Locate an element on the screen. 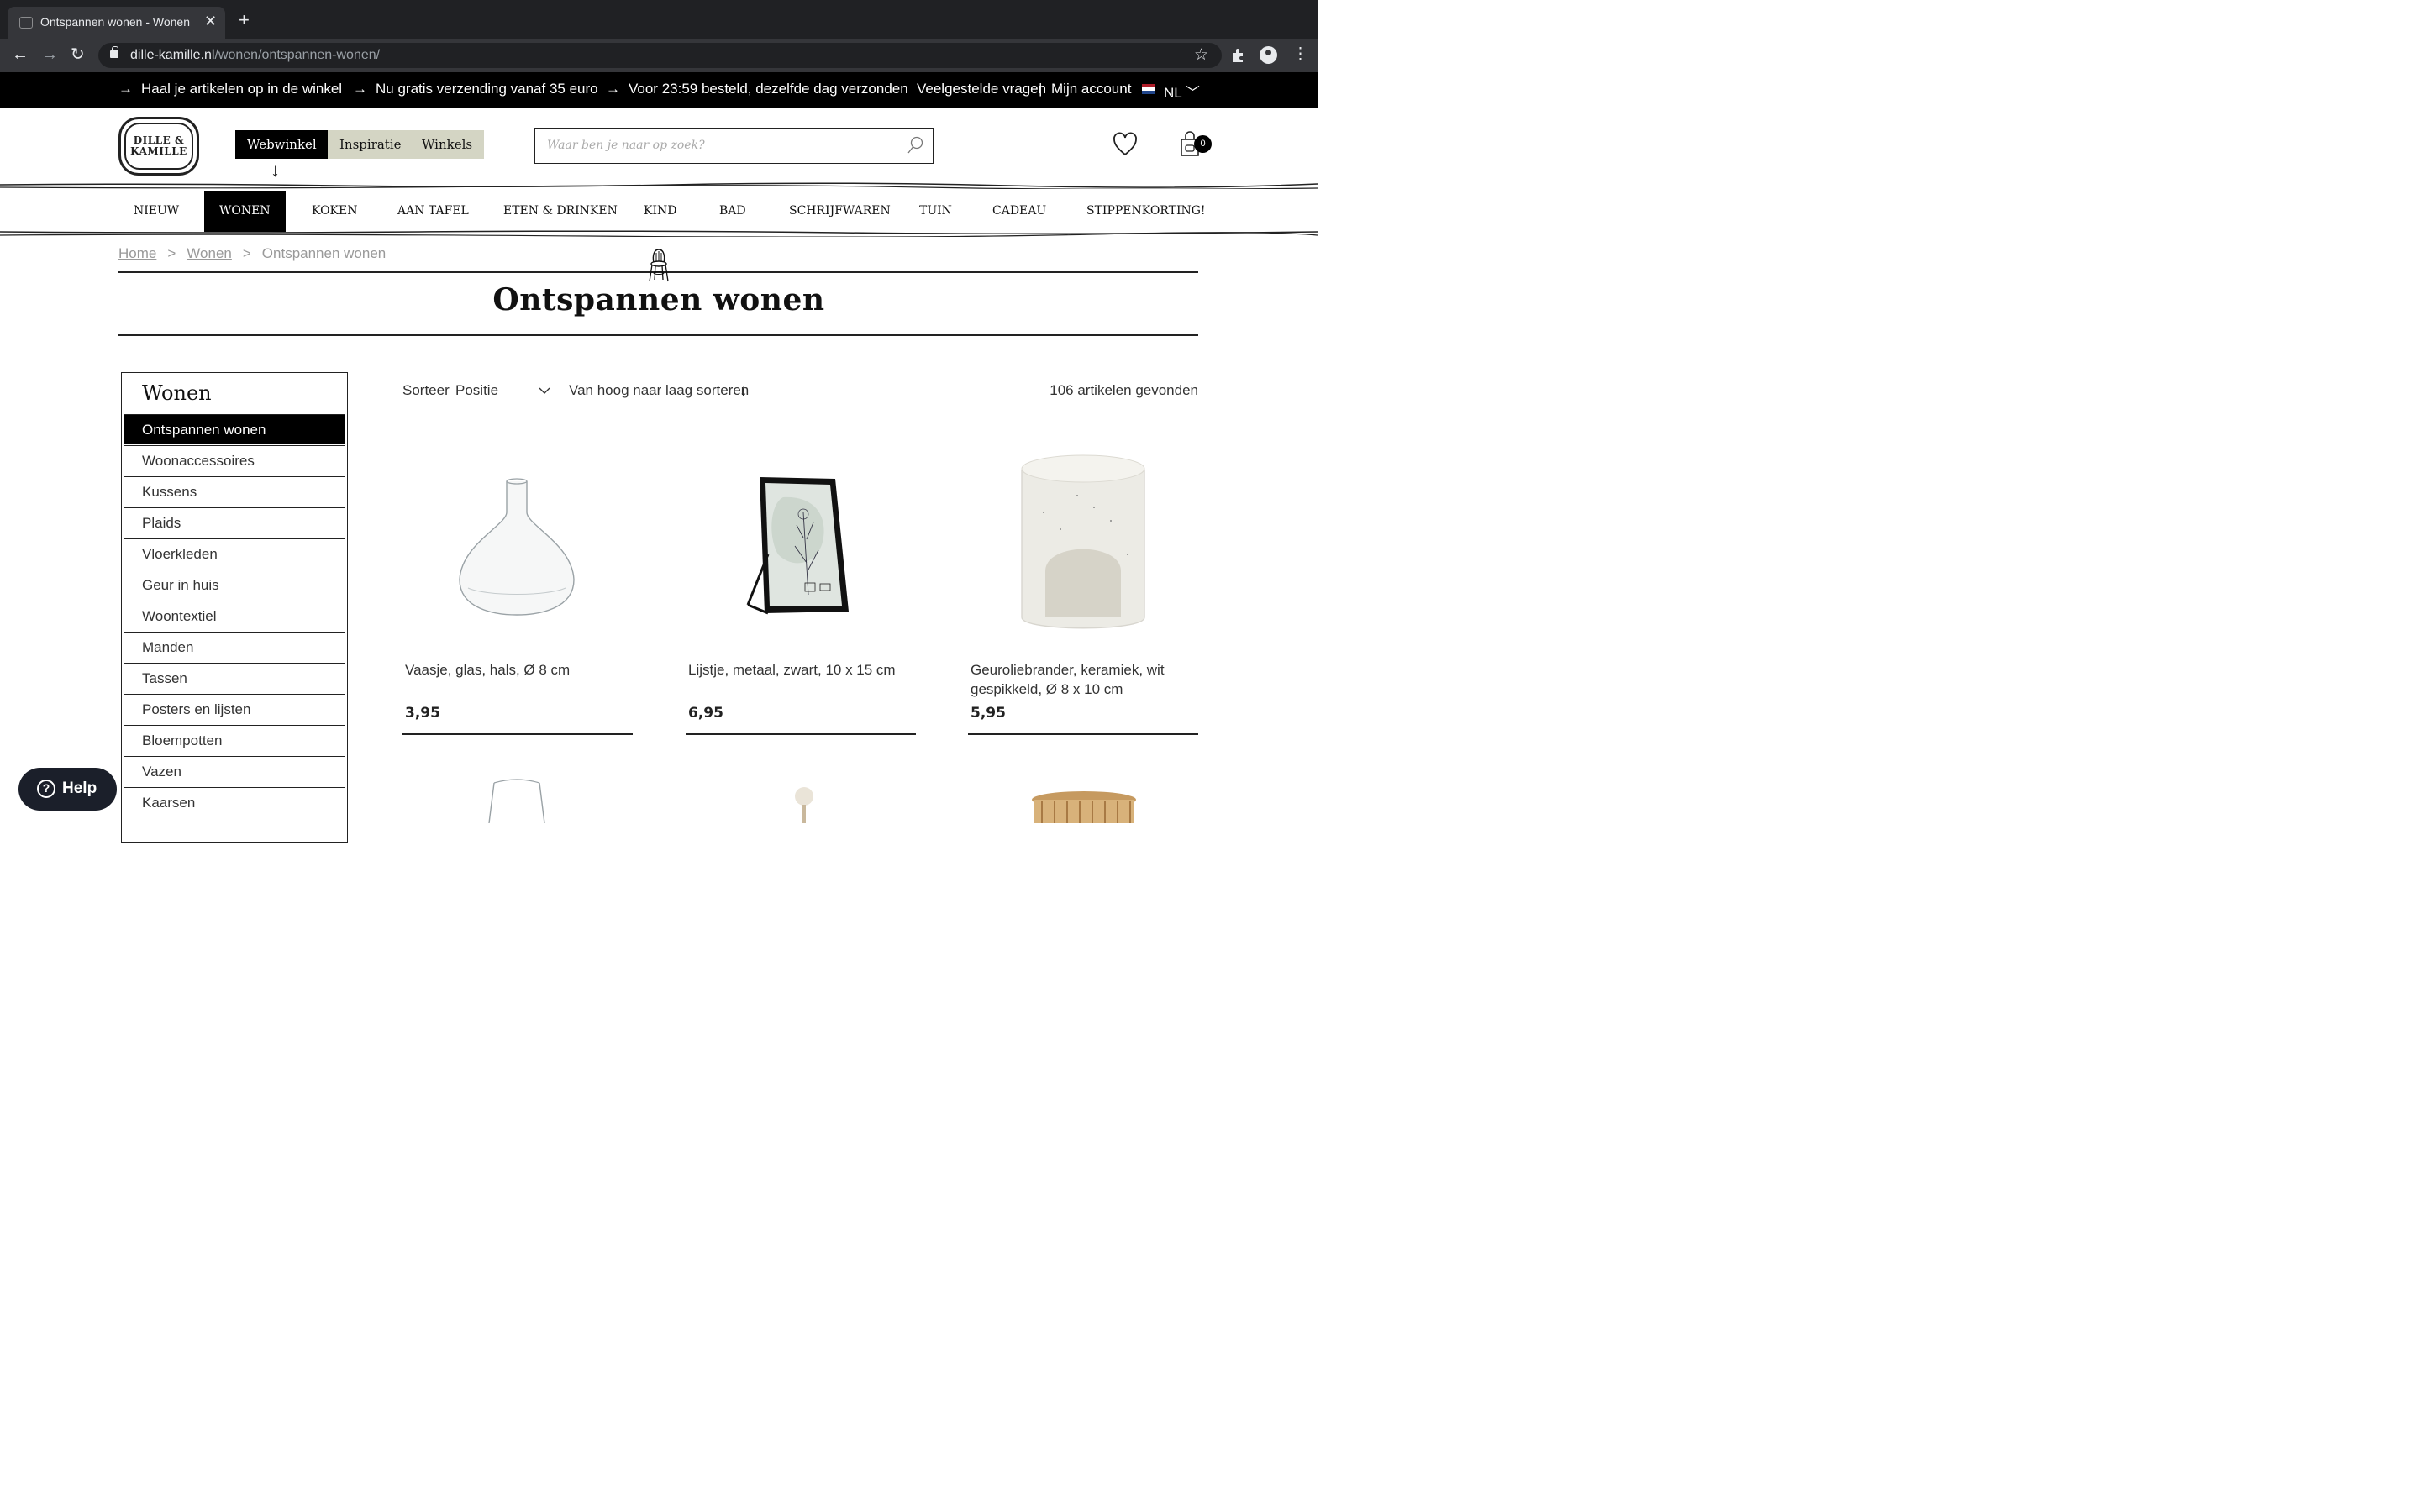 Image resolution: width=2420 pixels, height=1512 pixels. reload-icon: ↻ is located at coordinates (78, 54).